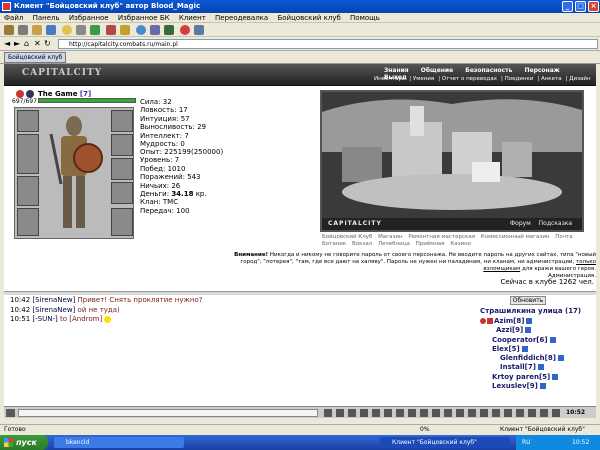  I want to click on monitor-icon, so click(199, 30).